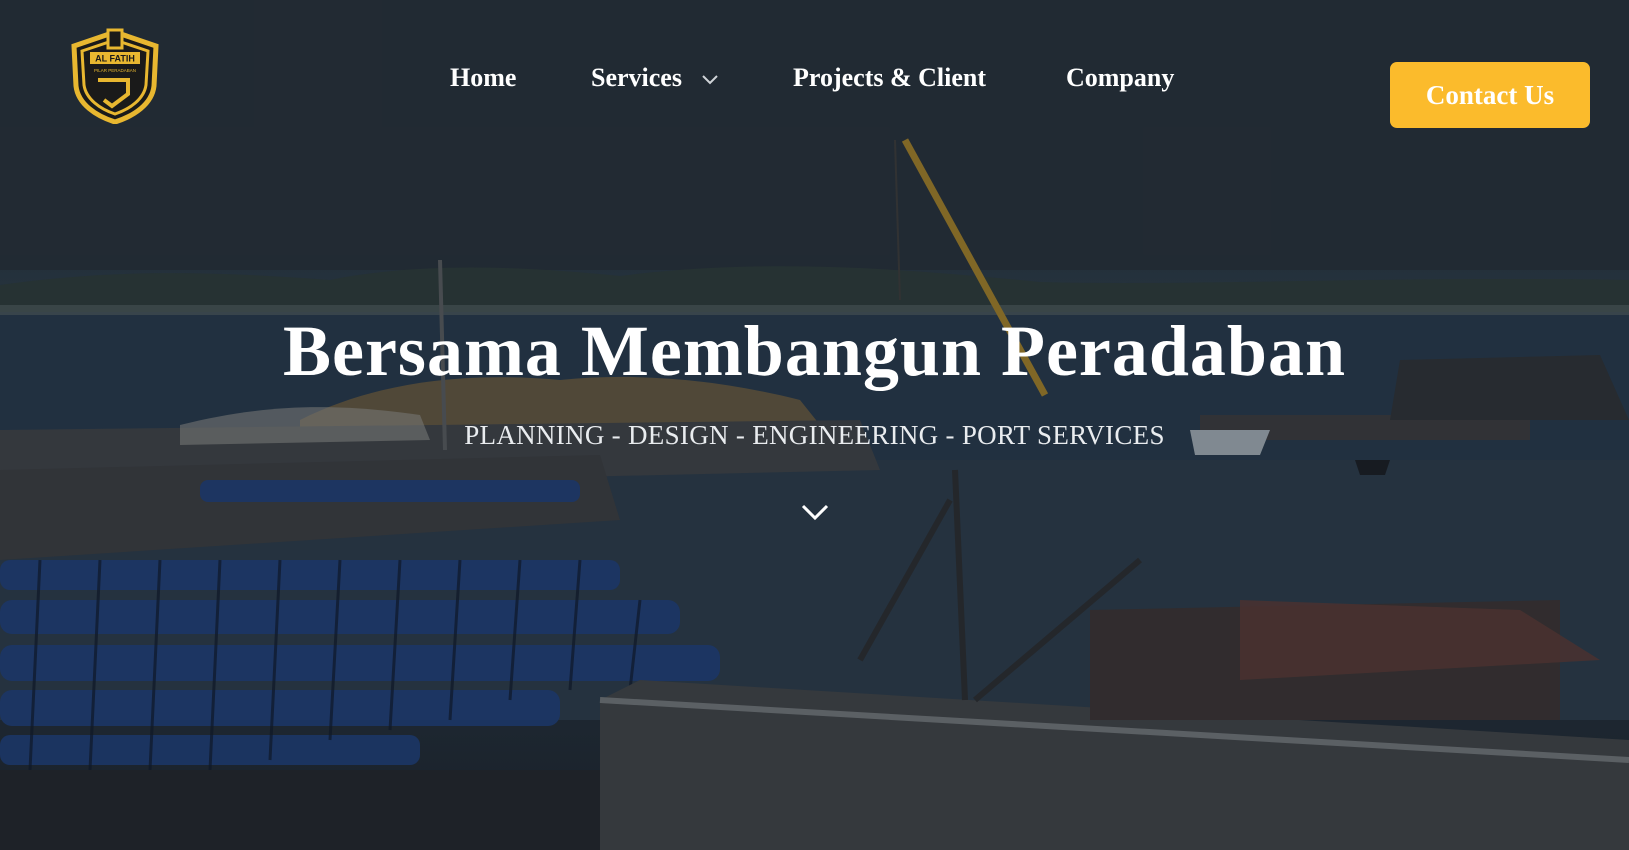  Describe the element at coordinates (1490, 95) in the screenshot. I see `contact-us-button: Contact Us` at that location.